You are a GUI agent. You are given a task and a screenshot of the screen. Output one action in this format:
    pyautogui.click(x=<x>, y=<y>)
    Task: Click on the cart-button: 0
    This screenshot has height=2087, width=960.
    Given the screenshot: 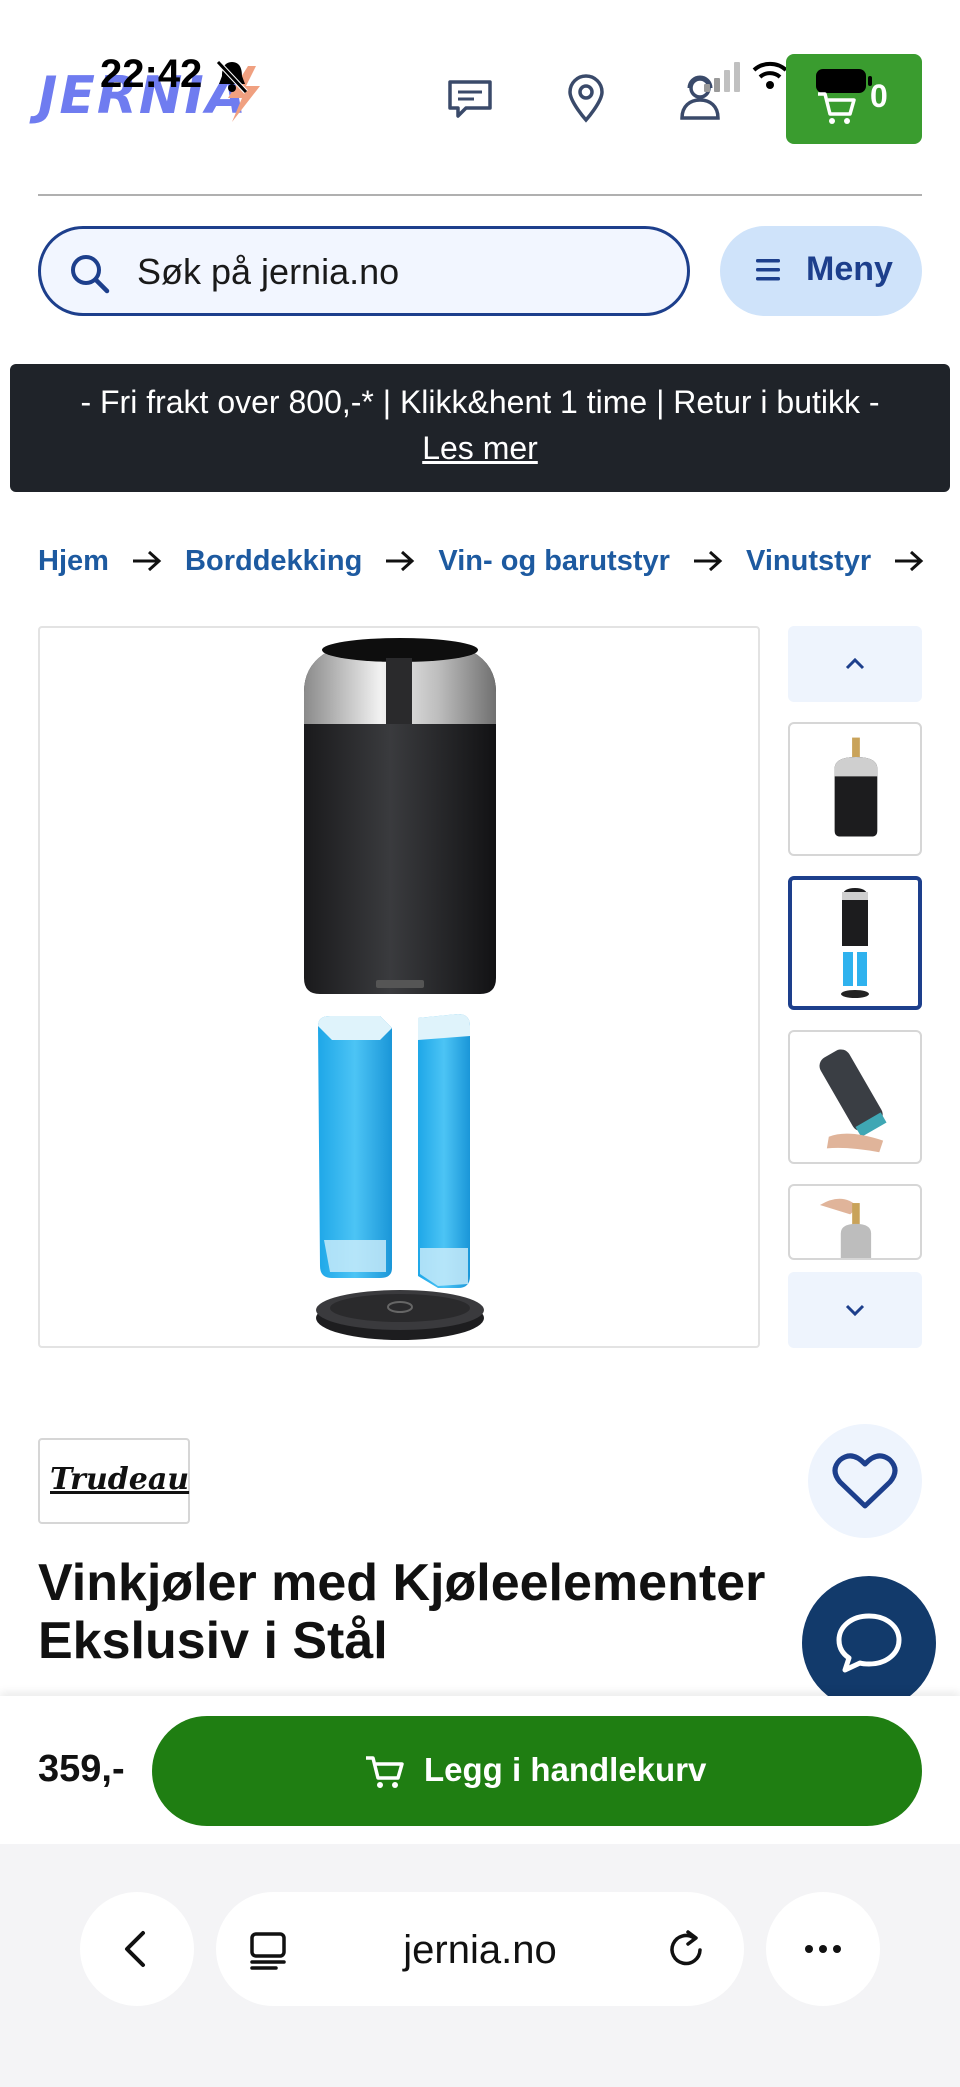 What is the action you would take?
    pyautogui.click(x=854, y=99)
    